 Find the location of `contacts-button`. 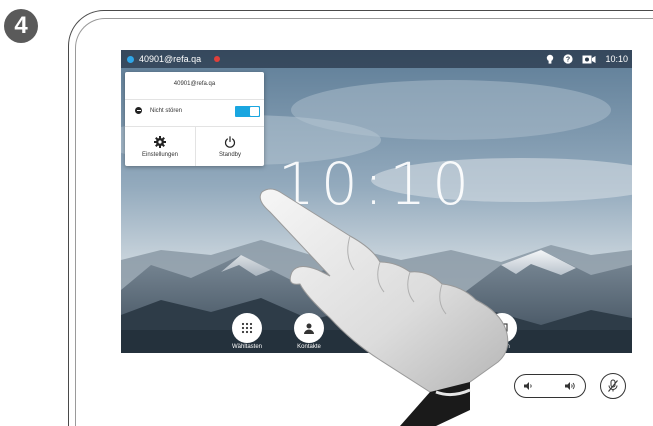

contacts-button is located at coordinates (309, 328).